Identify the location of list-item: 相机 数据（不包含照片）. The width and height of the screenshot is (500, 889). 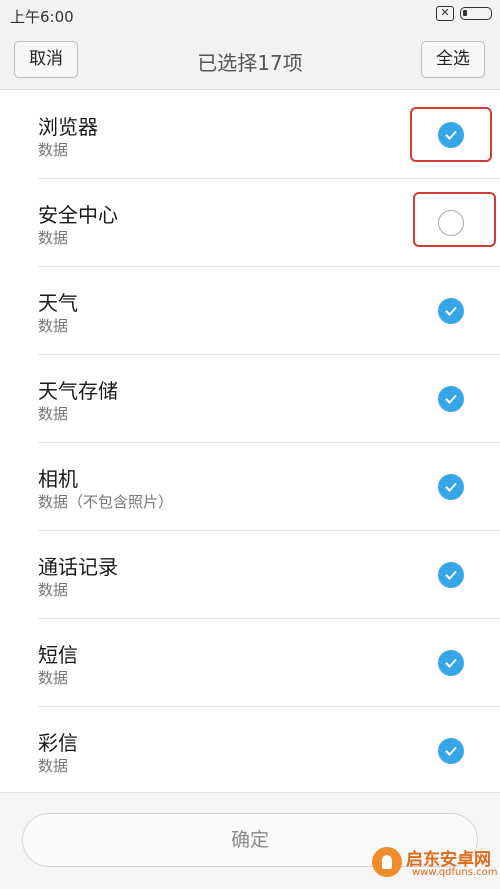
(250, 487).